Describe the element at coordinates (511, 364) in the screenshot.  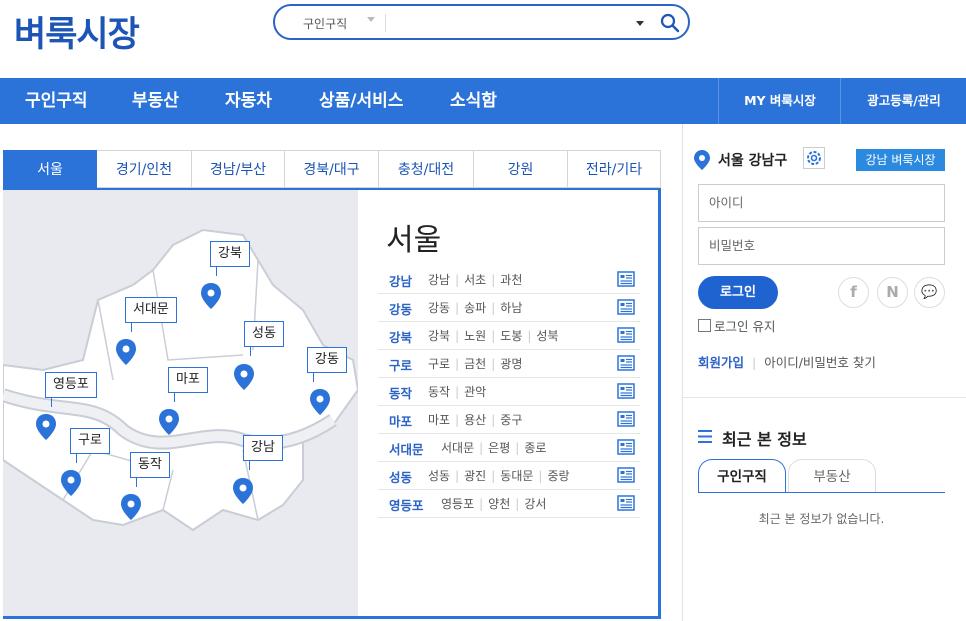
I see `district-sub-link: 광명` at that location.